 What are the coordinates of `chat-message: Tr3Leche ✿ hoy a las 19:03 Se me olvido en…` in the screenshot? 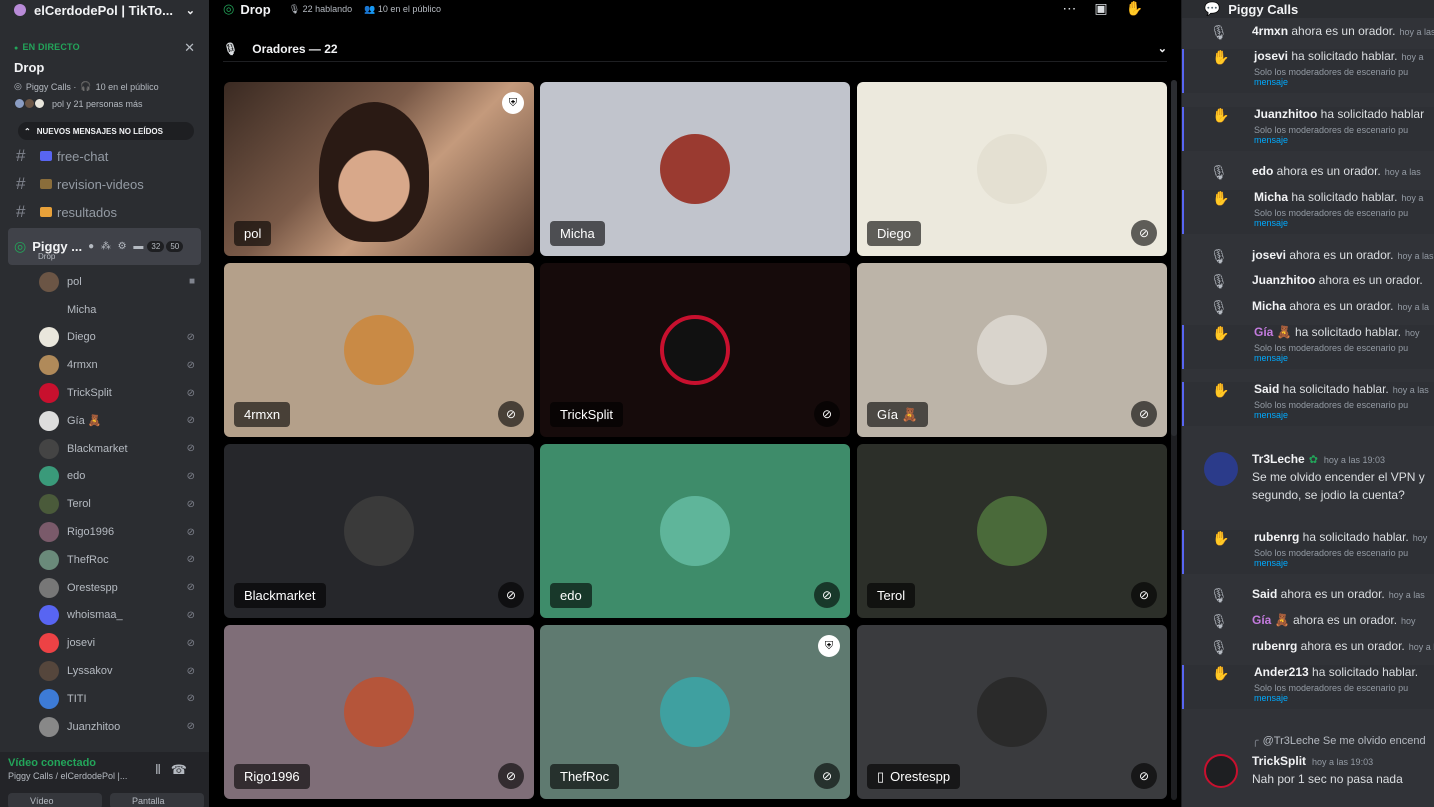 It's located at (1308, 477).